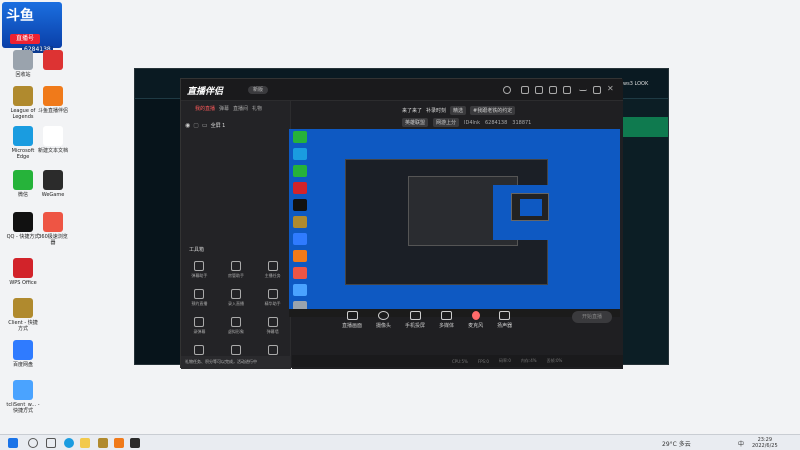 The width and height of the screenshot is (800, 450). What do you see at coordinates (567, 90) in the screenshot?
I see `settings-icon` at bounding box center [567, 90].